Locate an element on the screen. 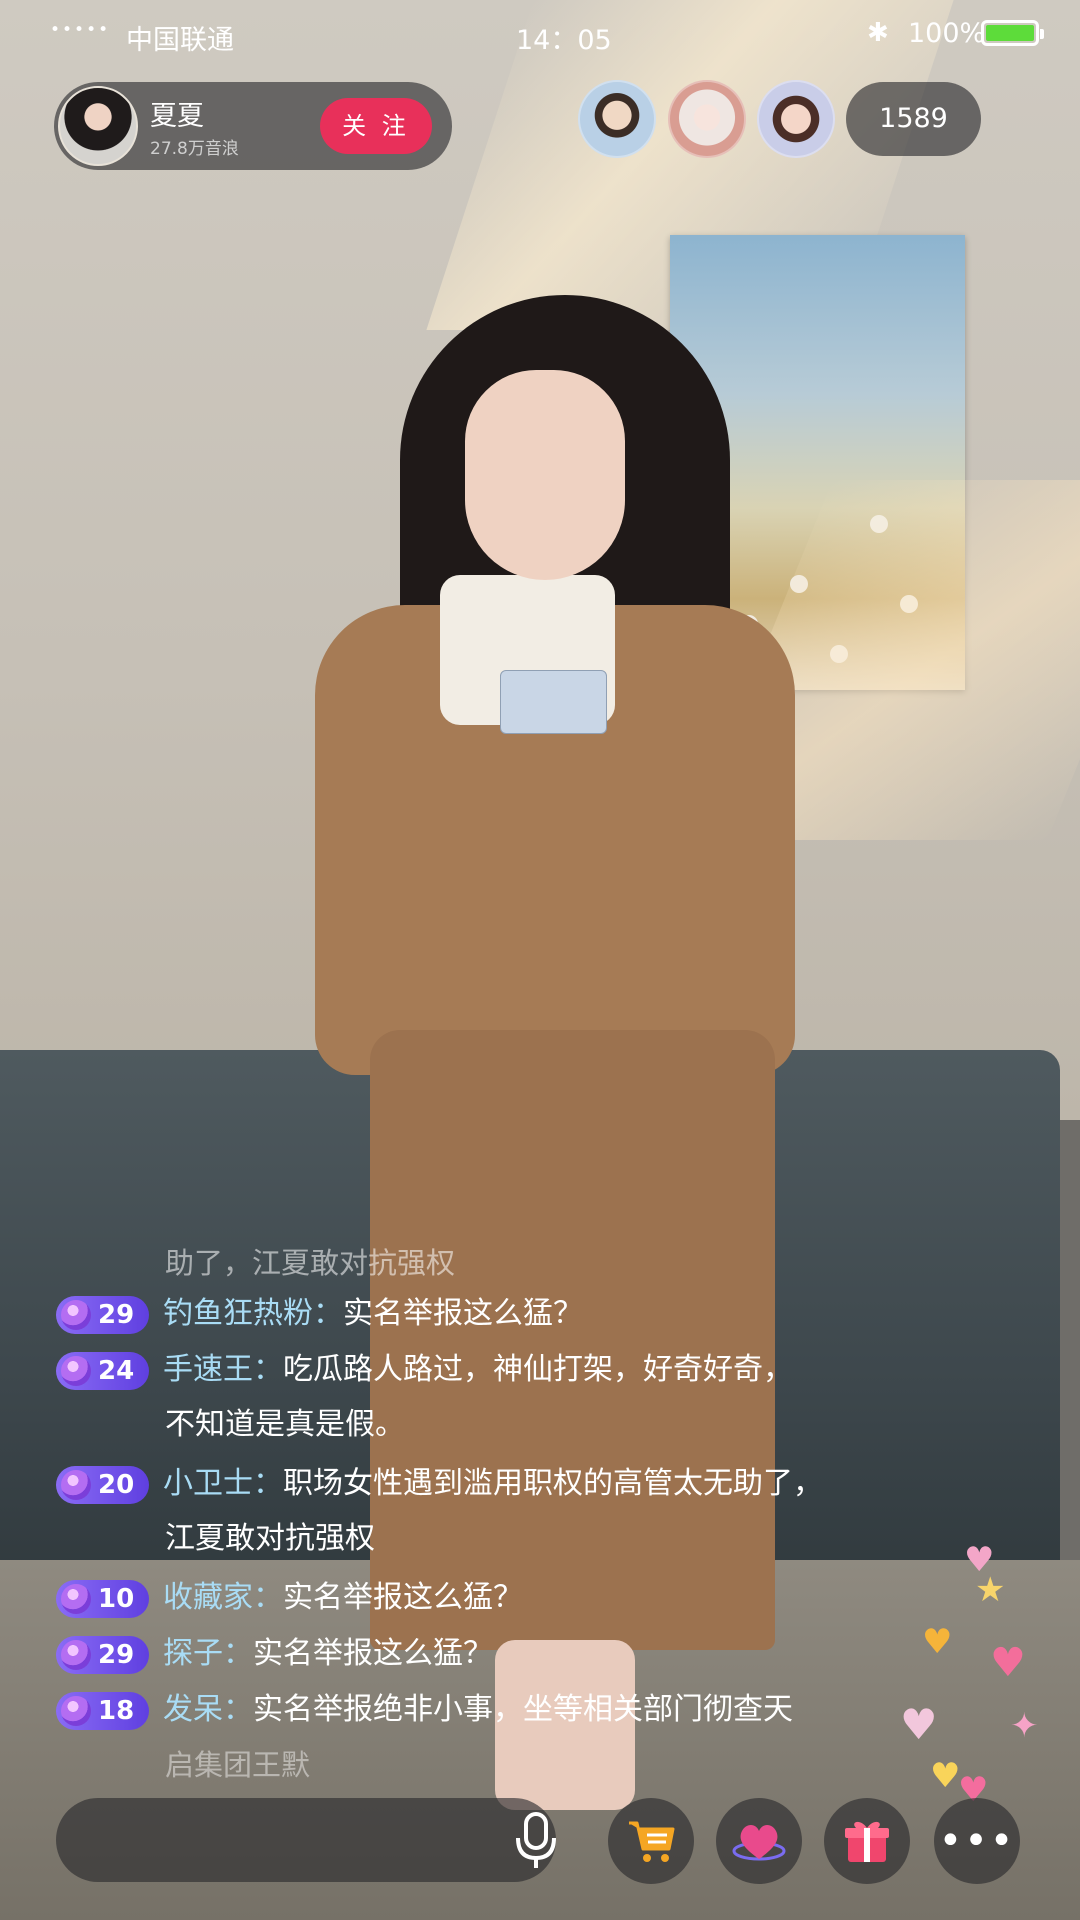 Image resolution: width=1080 pixels, height=1920 pixels. comment-text: 吃瓜路人路过，神仙打架，好奇好奇， is located at coordinates (538, 1369).